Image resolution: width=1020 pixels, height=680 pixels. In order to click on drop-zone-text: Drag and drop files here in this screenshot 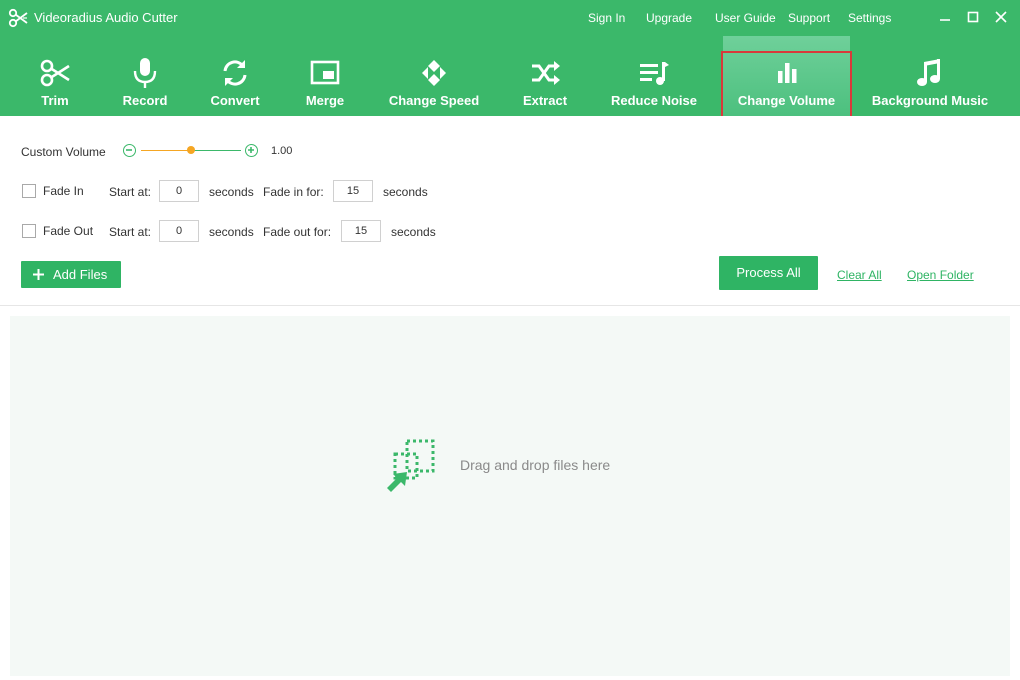, I will do `click(535, 465)`.